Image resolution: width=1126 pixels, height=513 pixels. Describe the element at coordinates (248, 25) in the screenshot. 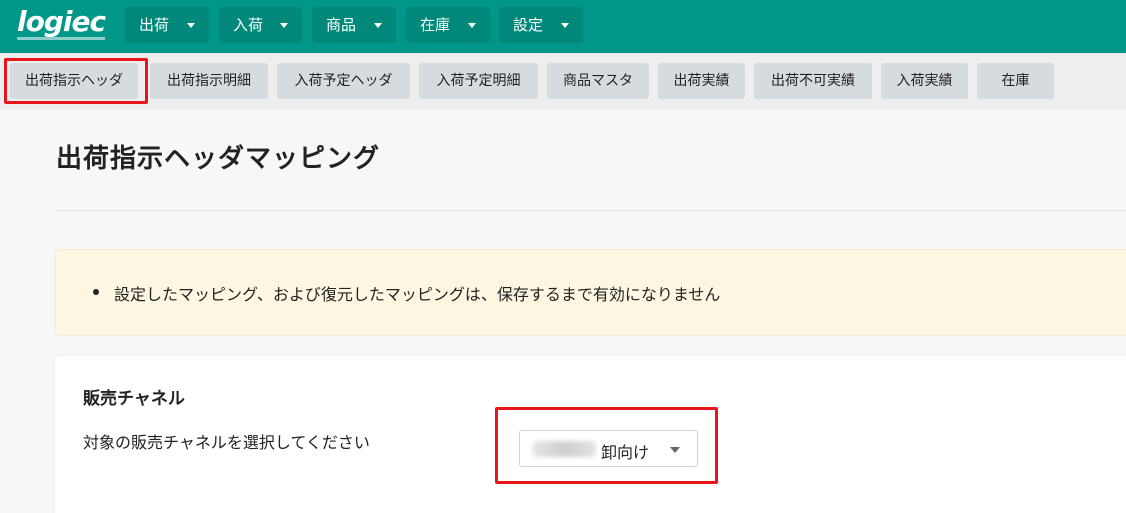

I see `nav-menu-label: 入荷` at that location.